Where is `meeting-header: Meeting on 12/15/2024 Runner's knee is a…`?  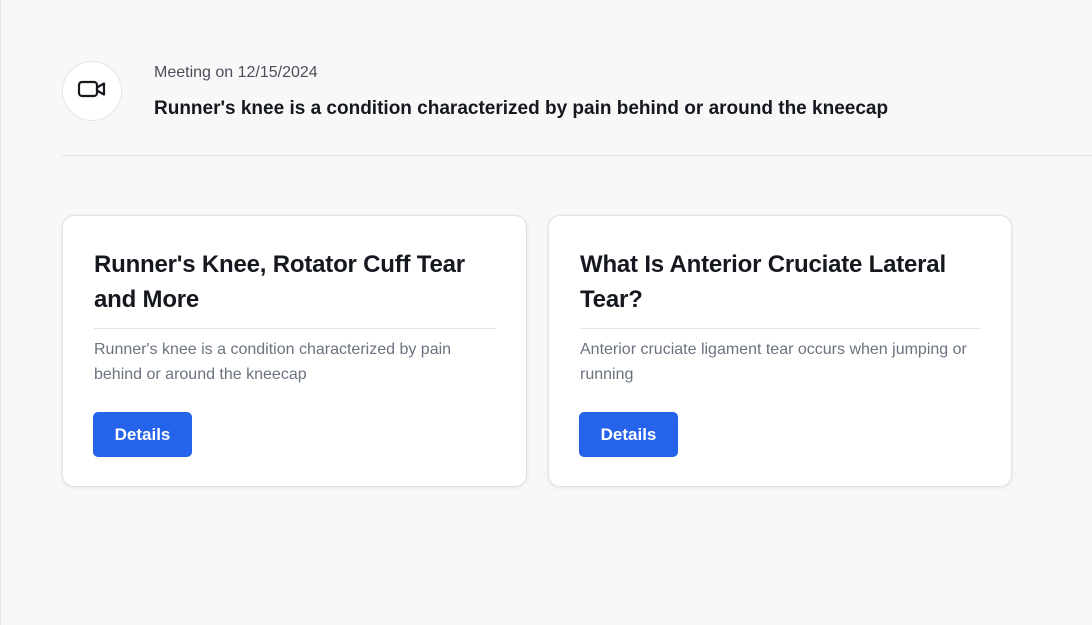 meeting-header: Meeting on 12/15/2024 Runner's knee is a… is located at coordinates (577, 108).